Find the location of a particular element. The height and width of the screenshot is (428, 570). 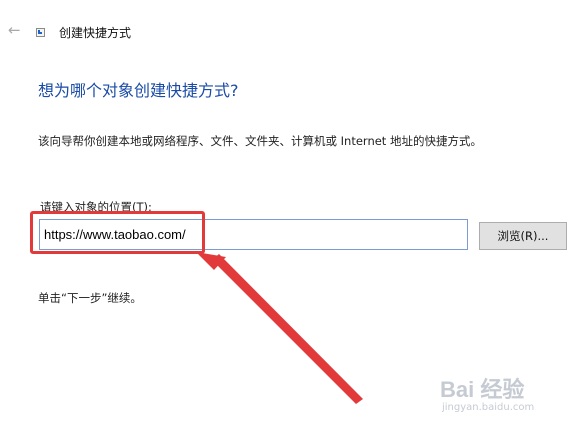

annotation-arrow is located at coordinates (279, 328).